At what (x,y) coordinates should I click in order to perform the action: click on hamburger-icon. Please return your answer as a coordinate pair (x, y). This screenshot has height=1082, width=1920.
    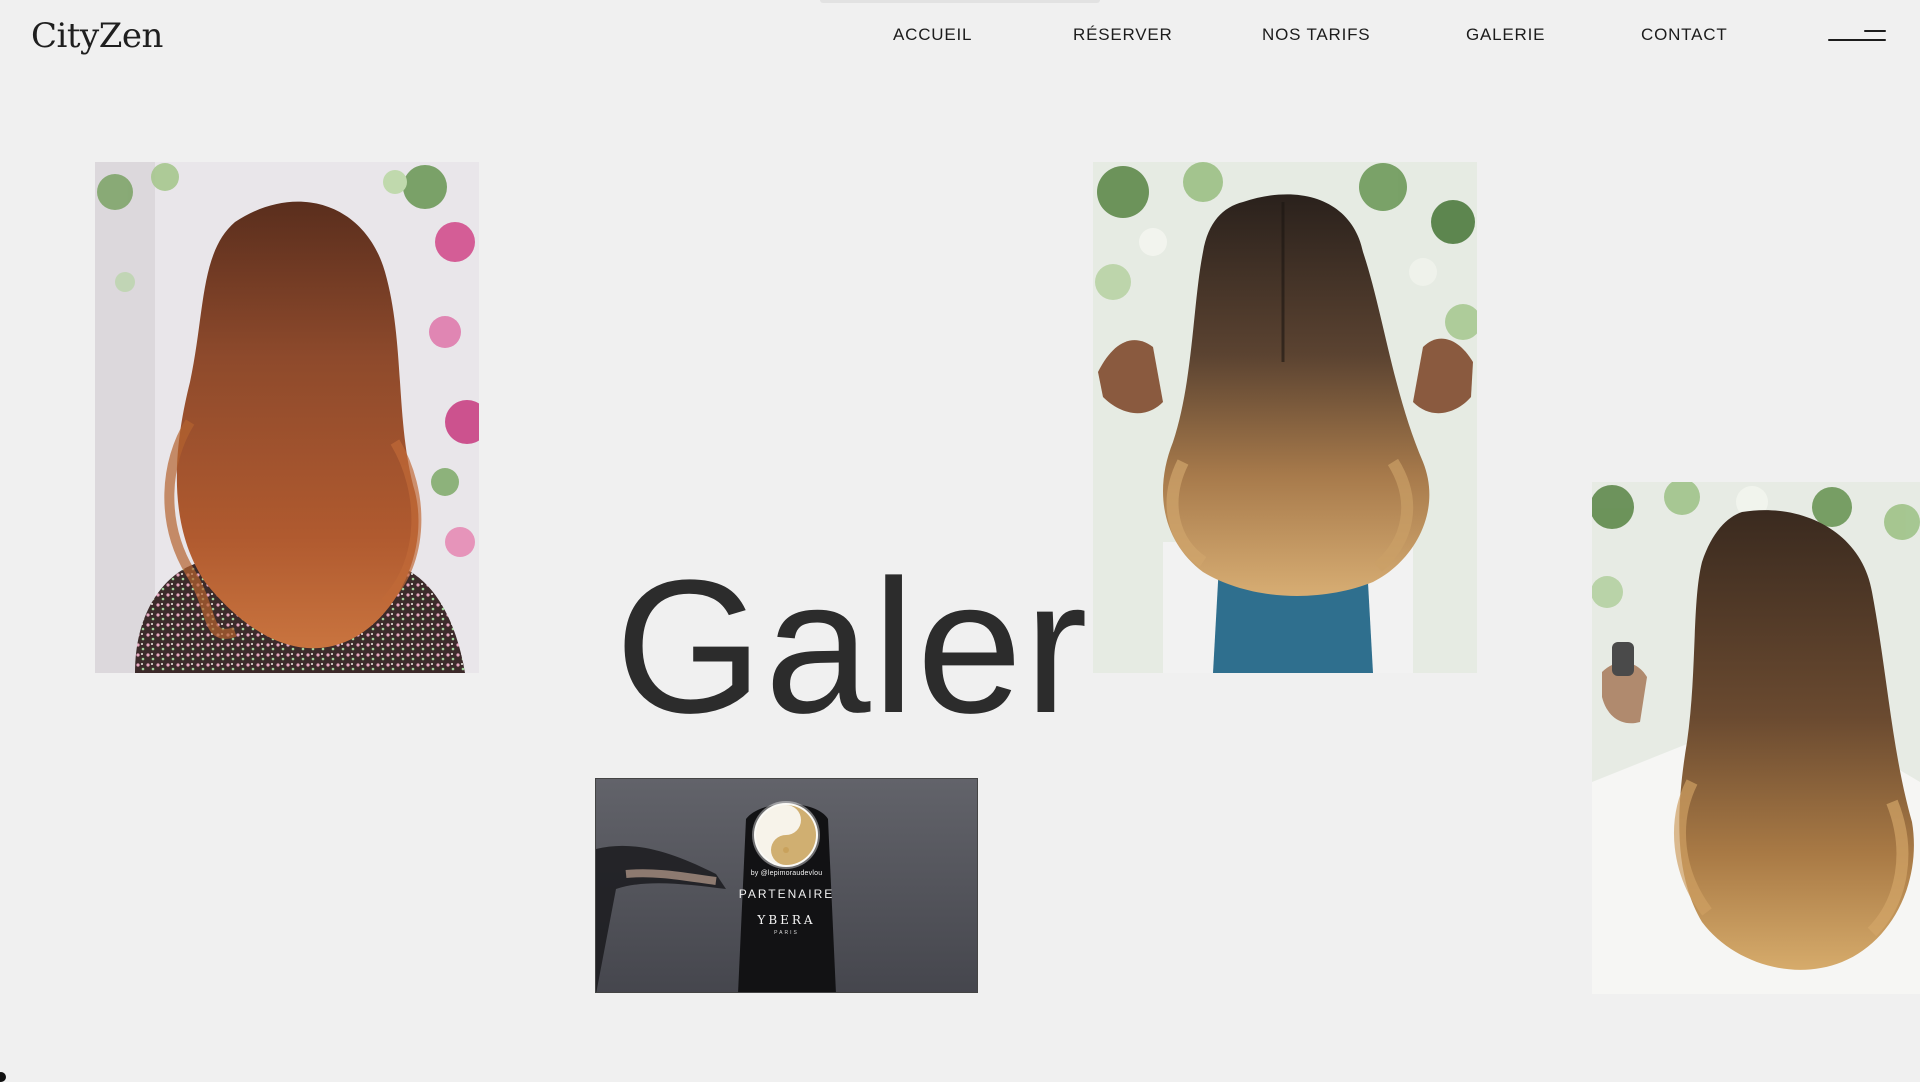
    Looking at the image, I should click on (1857, 37).